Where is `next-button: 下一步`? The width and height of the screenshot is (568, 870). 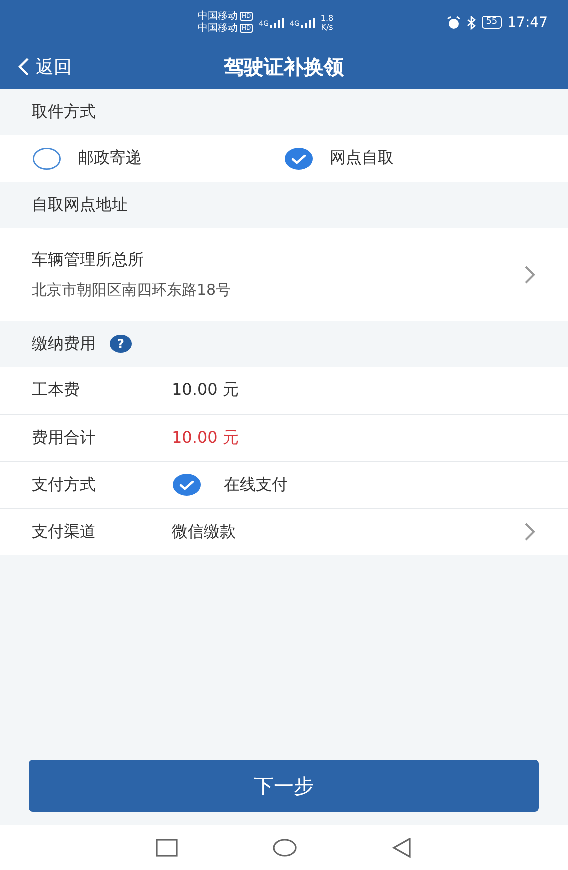
next-button: 下一步 is located at coordinates (284, 786).